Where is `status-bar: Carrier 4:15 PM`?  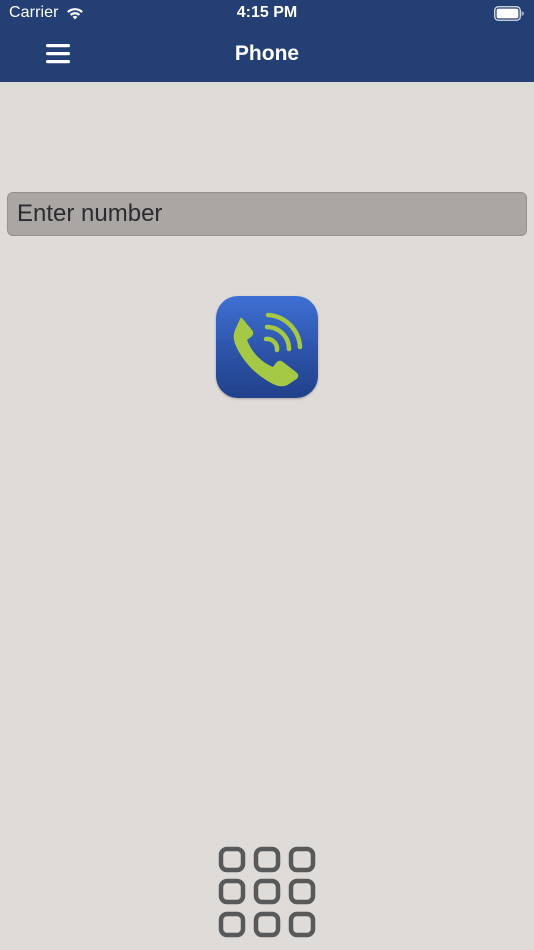 status-bar: Carrier 4:15 PM is located at coordinates (267, 14).